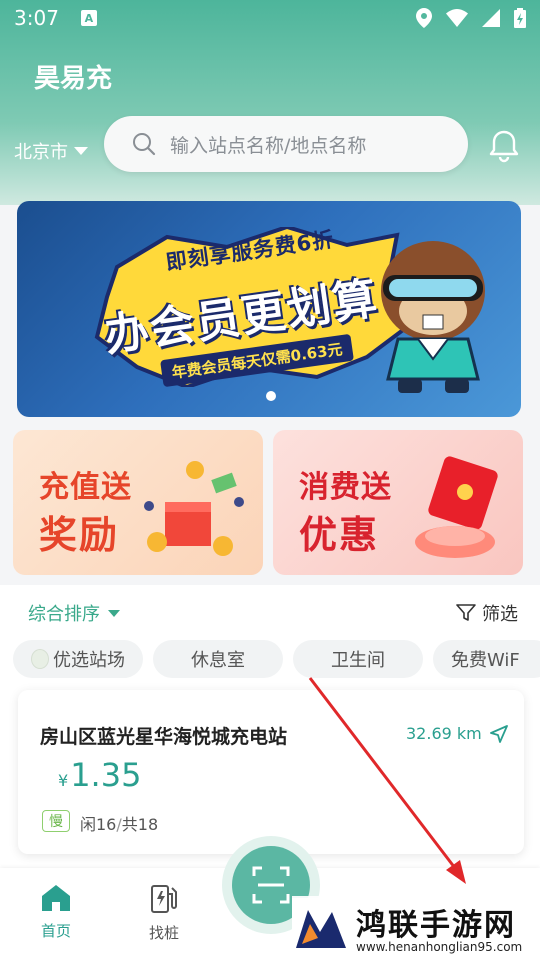 The width and height of the screenshot is (540, 960). What do you see at coordinates (424, 18) in the screenshot?
I see `location-icon` at bounding box center [424, 18].